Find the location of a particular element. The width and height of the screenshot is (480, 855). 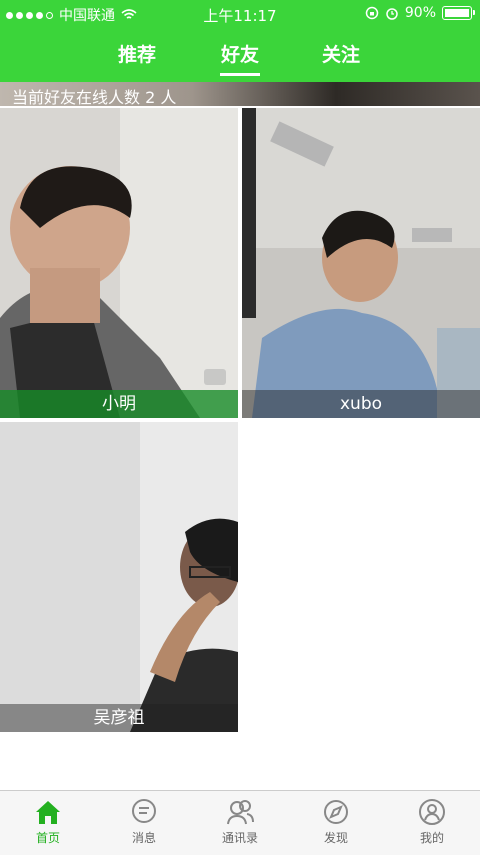

alarm-icon is located at coordinates (392, 14).